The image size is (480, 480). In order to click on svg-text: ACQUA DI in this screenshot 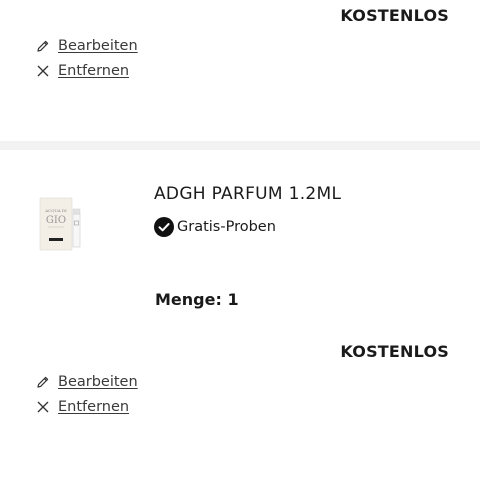, I will do `click(55, 210)`.